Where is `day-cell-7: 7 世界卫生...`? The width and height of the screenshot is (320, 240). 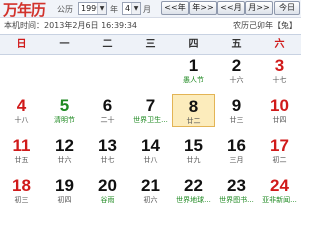 day-cell-7: 7 世界卫生... is located at coordinates (150, 110).